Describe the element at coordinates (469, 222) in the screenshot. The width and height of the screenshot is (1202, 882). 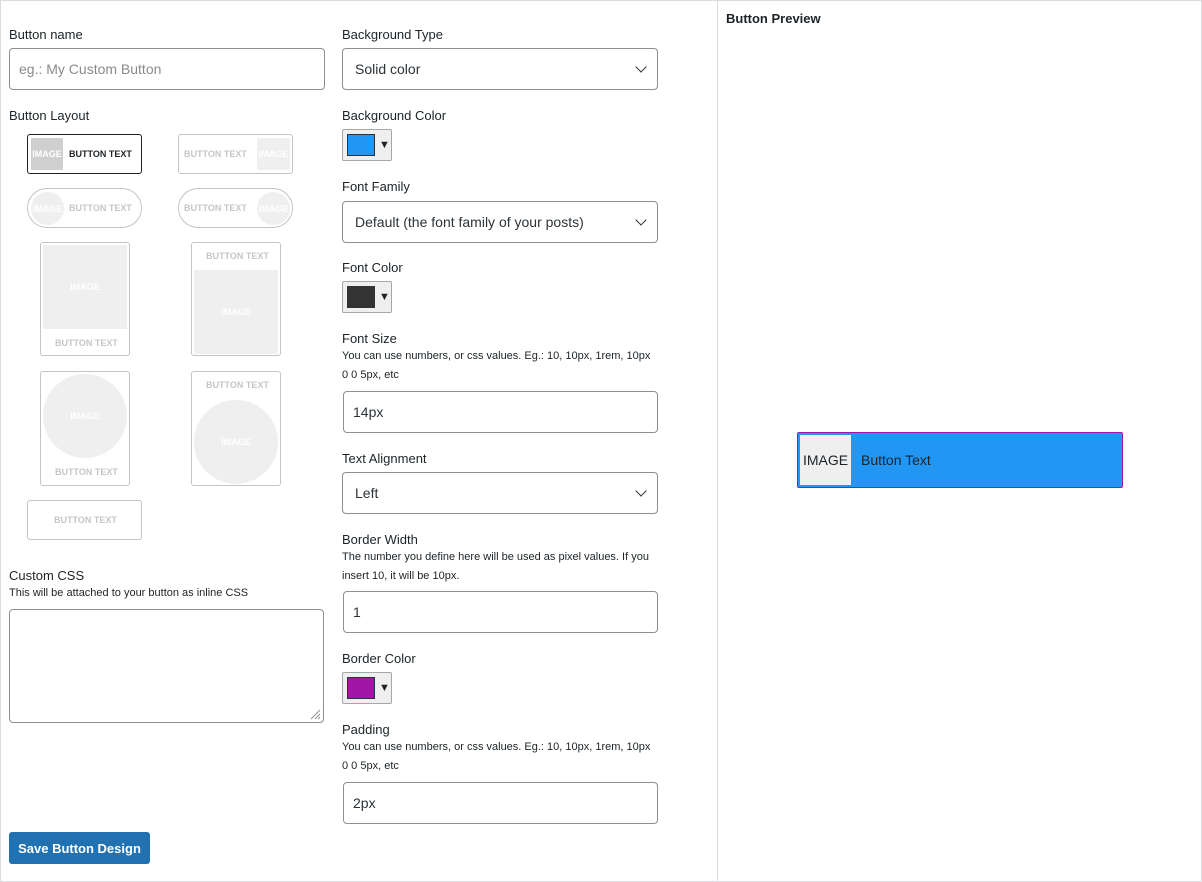
I see `font-family-value: Default (the font family of your posts)` at that location.